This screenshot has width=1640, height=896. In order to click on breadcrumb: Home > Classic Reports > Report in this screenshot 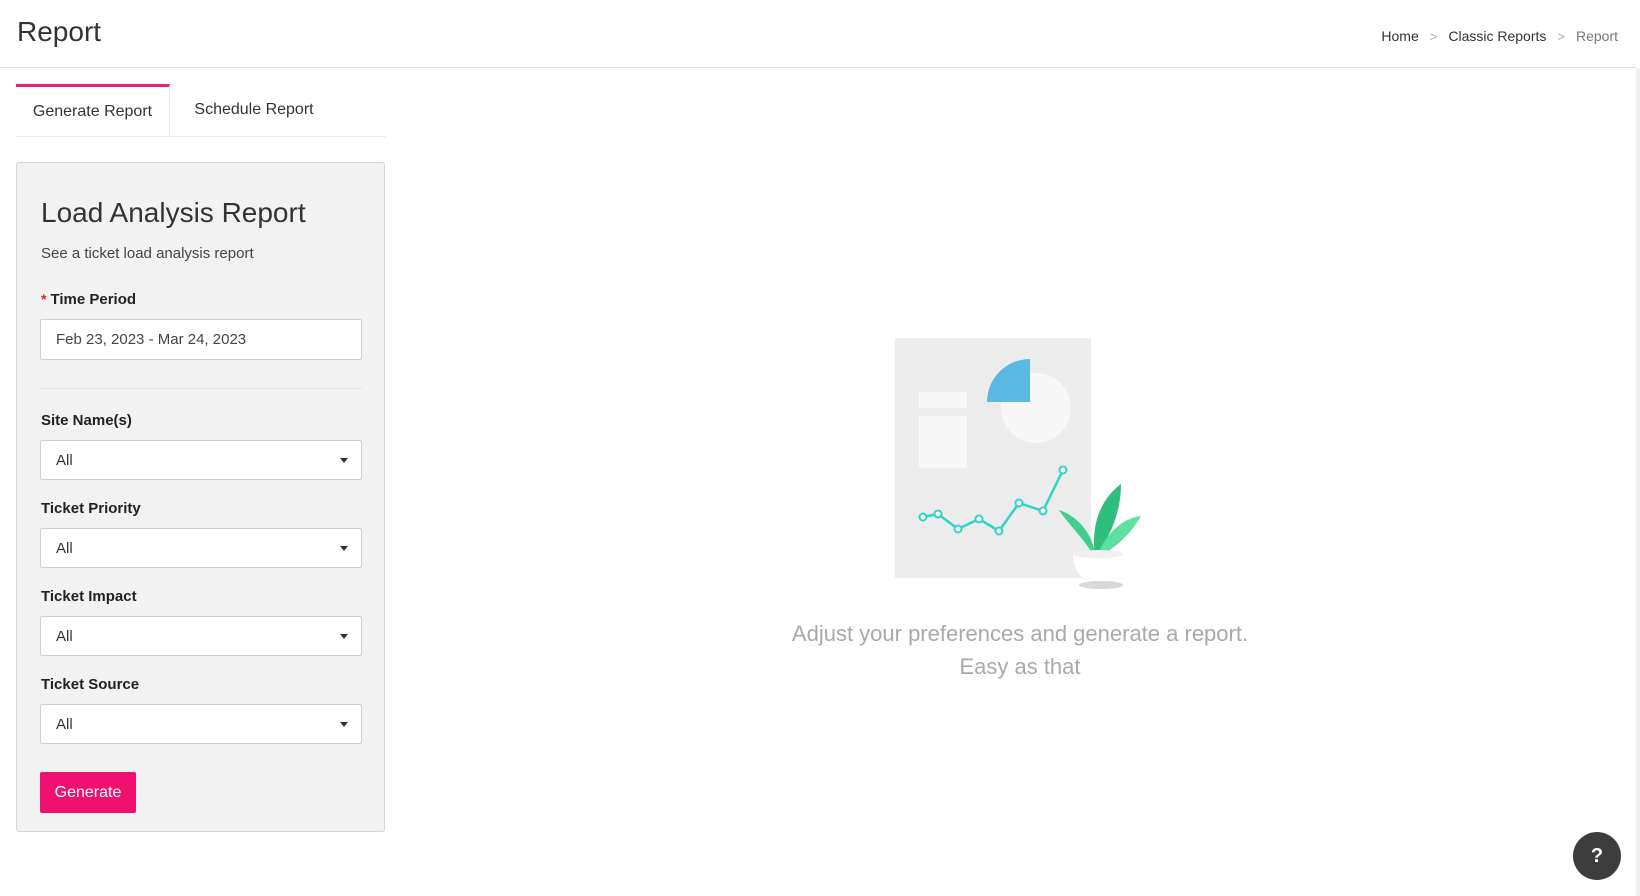, I will do `click(1499, 36)`.